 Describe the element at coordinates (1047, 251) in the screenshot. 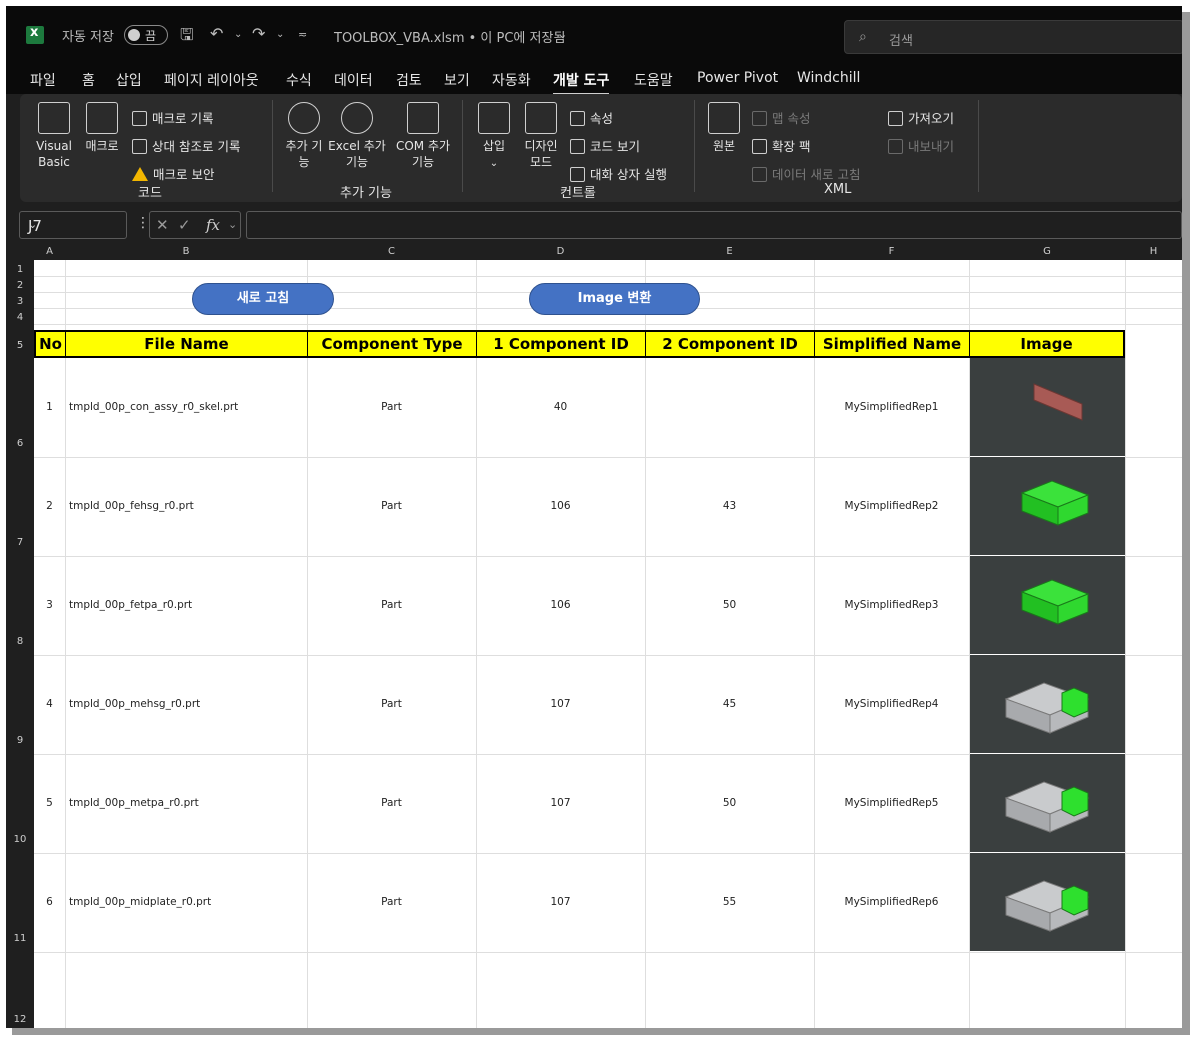

I see `column-header-g: G` at that location.